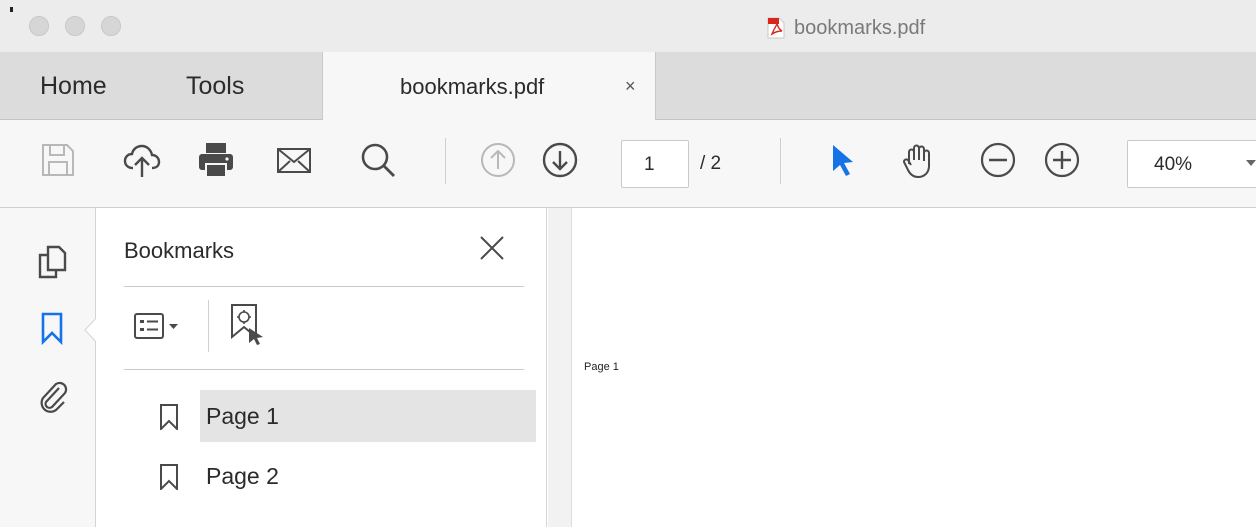 The width and height of the screenshot is (1256, 527). What do you see at coordinates (560, 160) in the screenshot?
I see `next-page-icon` at bounding box center [560, 160].